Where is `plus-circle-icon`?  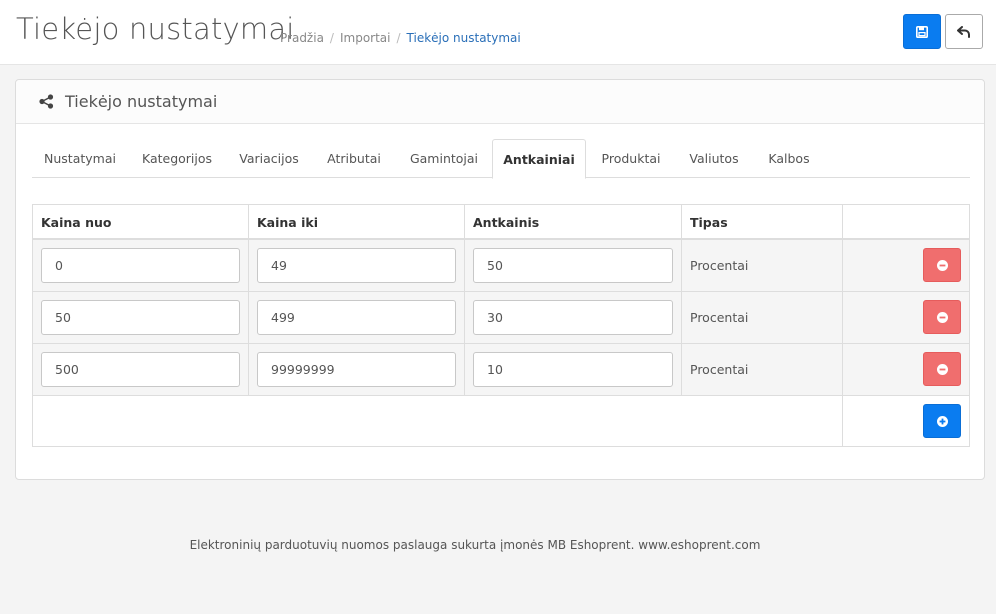
plus-circle-icon is located at coordinates (942, 421).